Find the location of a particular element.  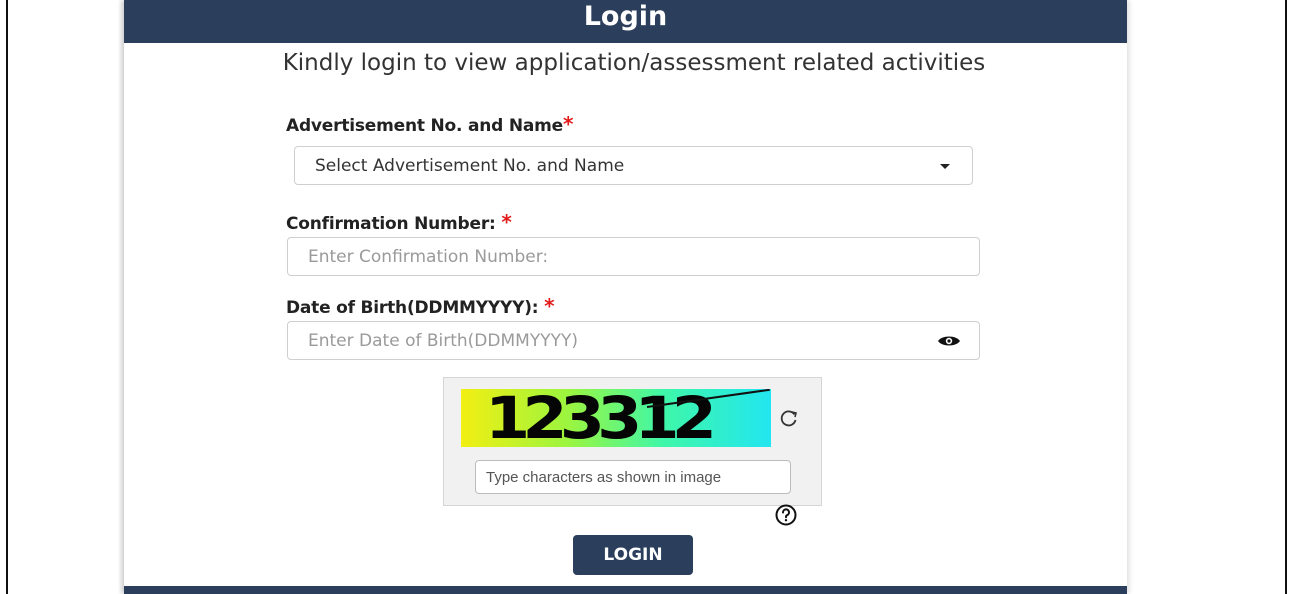

login-button: LOGIN is located at coordinates (633, 555).